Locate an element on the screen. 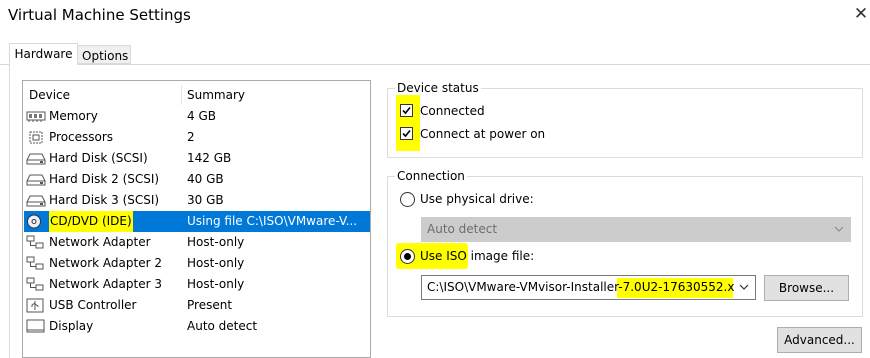 The image size is (870, 358). use-physical-drive-label: Use physical drive: is located at coordinates (477, 199).